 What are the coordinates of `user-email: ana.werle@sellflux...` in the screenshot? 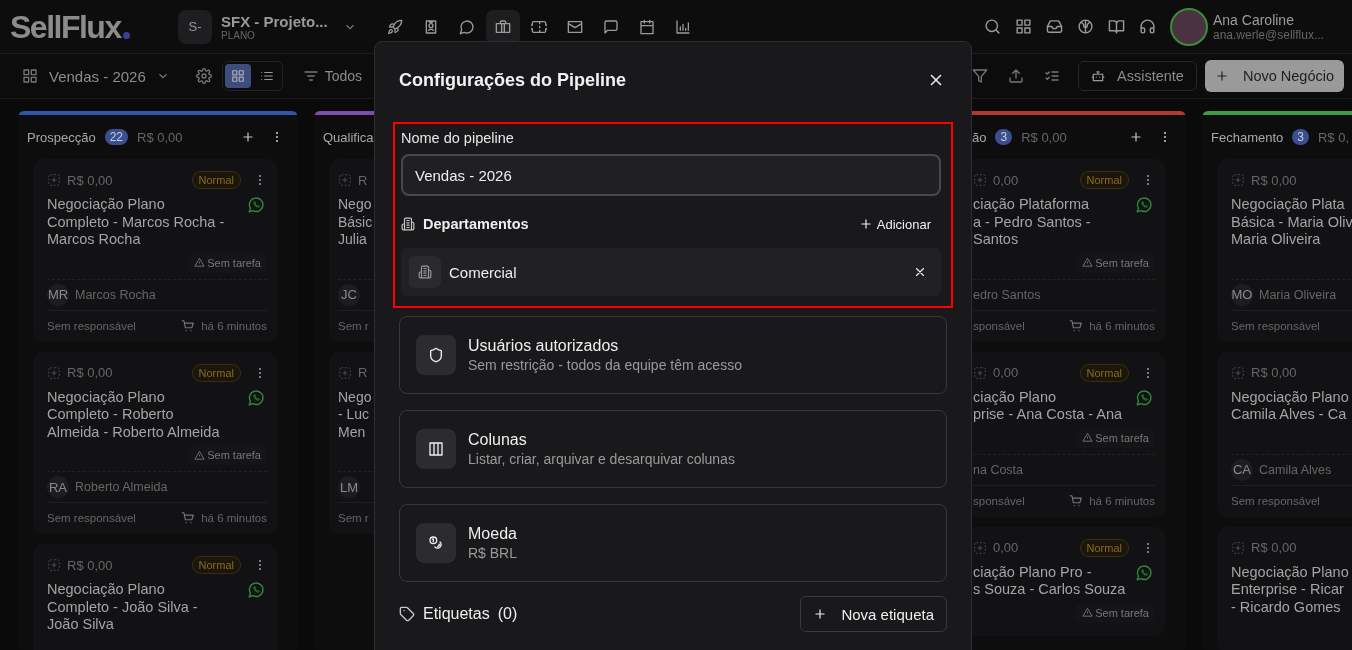 It's located at (1268, 34).